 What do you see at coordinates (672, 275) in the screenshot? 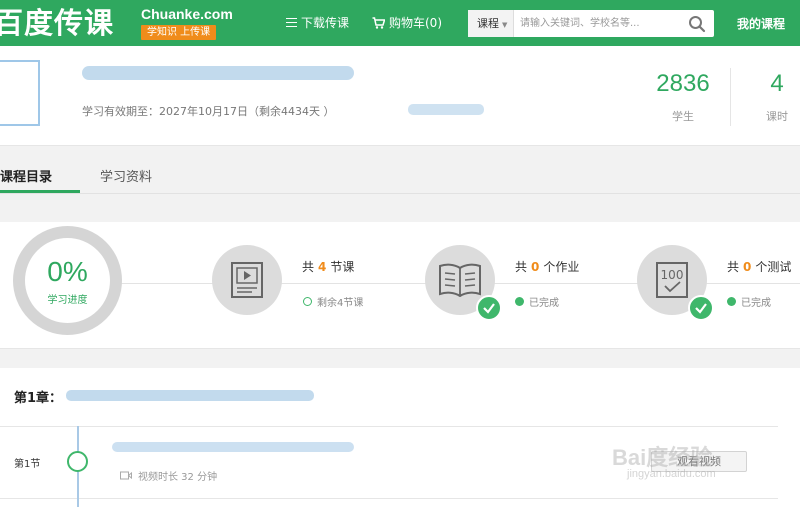
I see `svg-text: 100` at bounding box center [672, 275].